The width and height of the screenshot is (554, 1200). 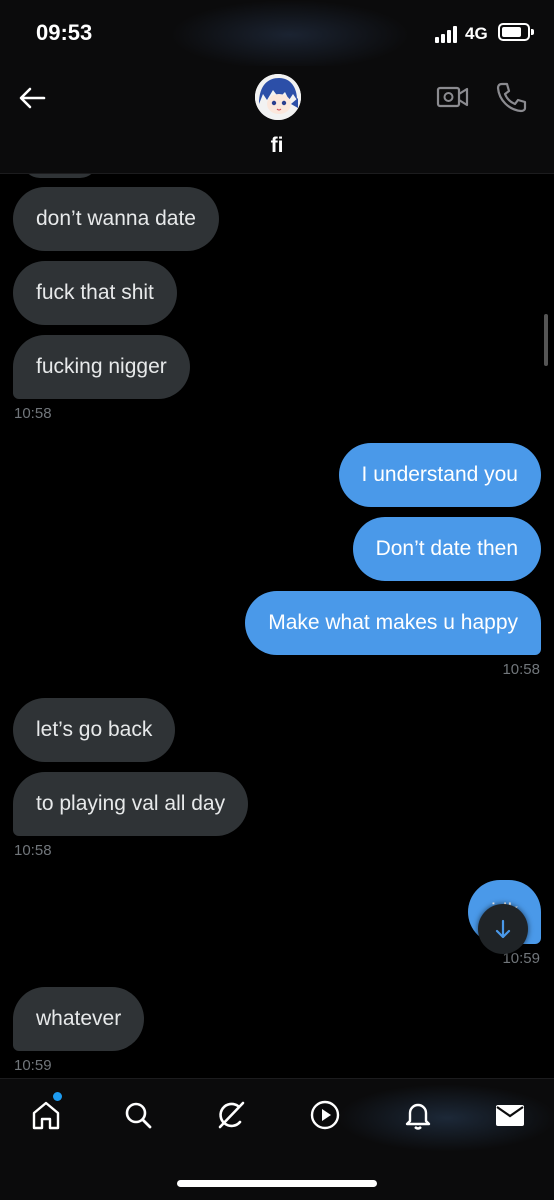 What do you see at coordinates (94, 730) in the screenshot?
I see `message-incoming: let’s go back` at bounding box center [94, 730].